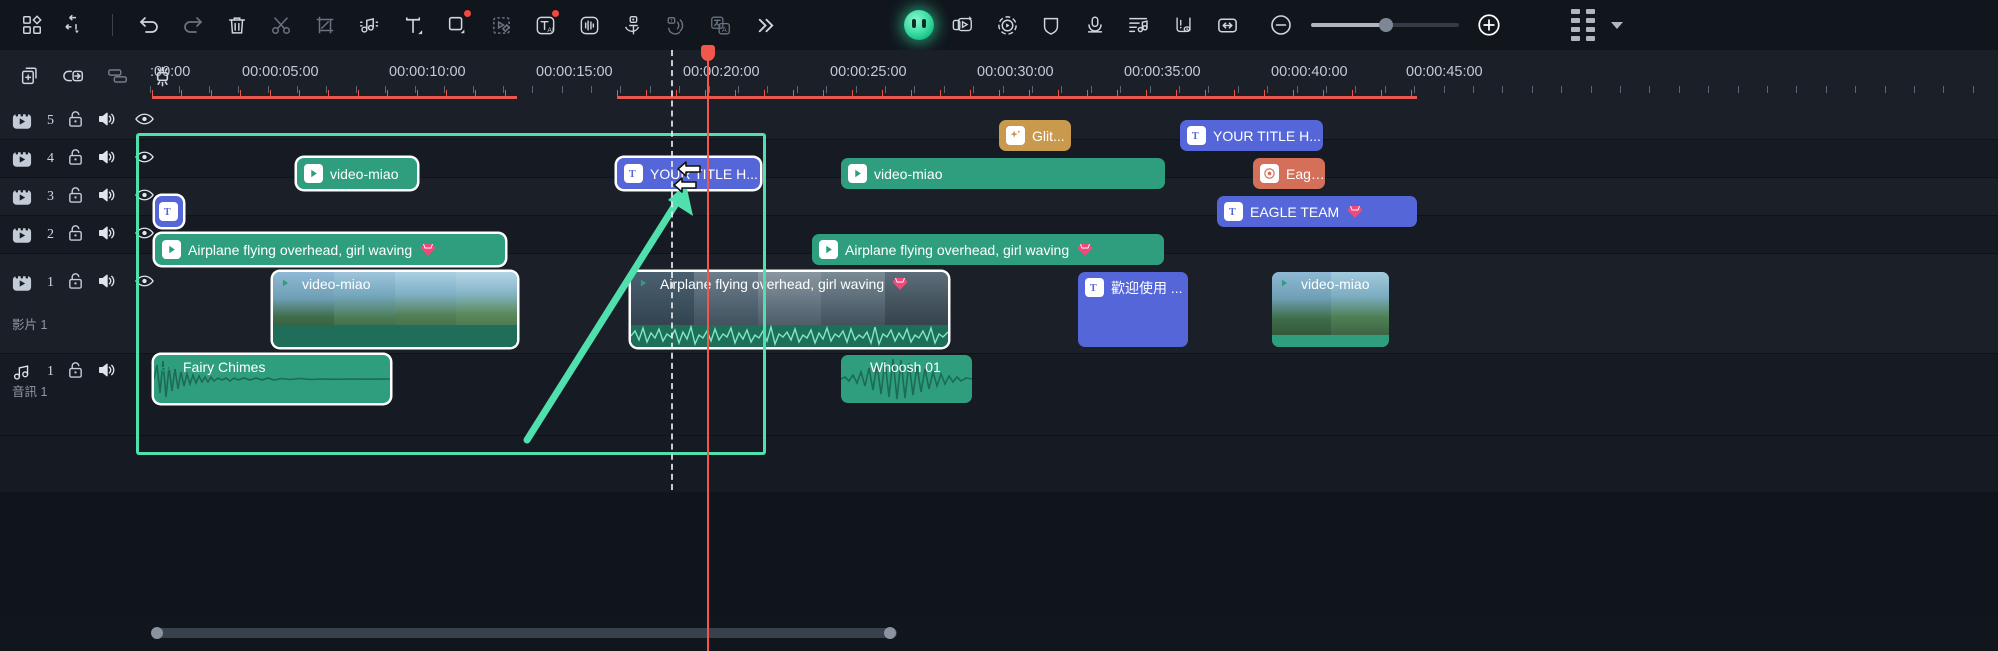 Image resolution: width=1998 pixels, height=651 pixels. Describe the element at coordinates (708, 353) in the screenshot. I see `playhead-line` at that location.